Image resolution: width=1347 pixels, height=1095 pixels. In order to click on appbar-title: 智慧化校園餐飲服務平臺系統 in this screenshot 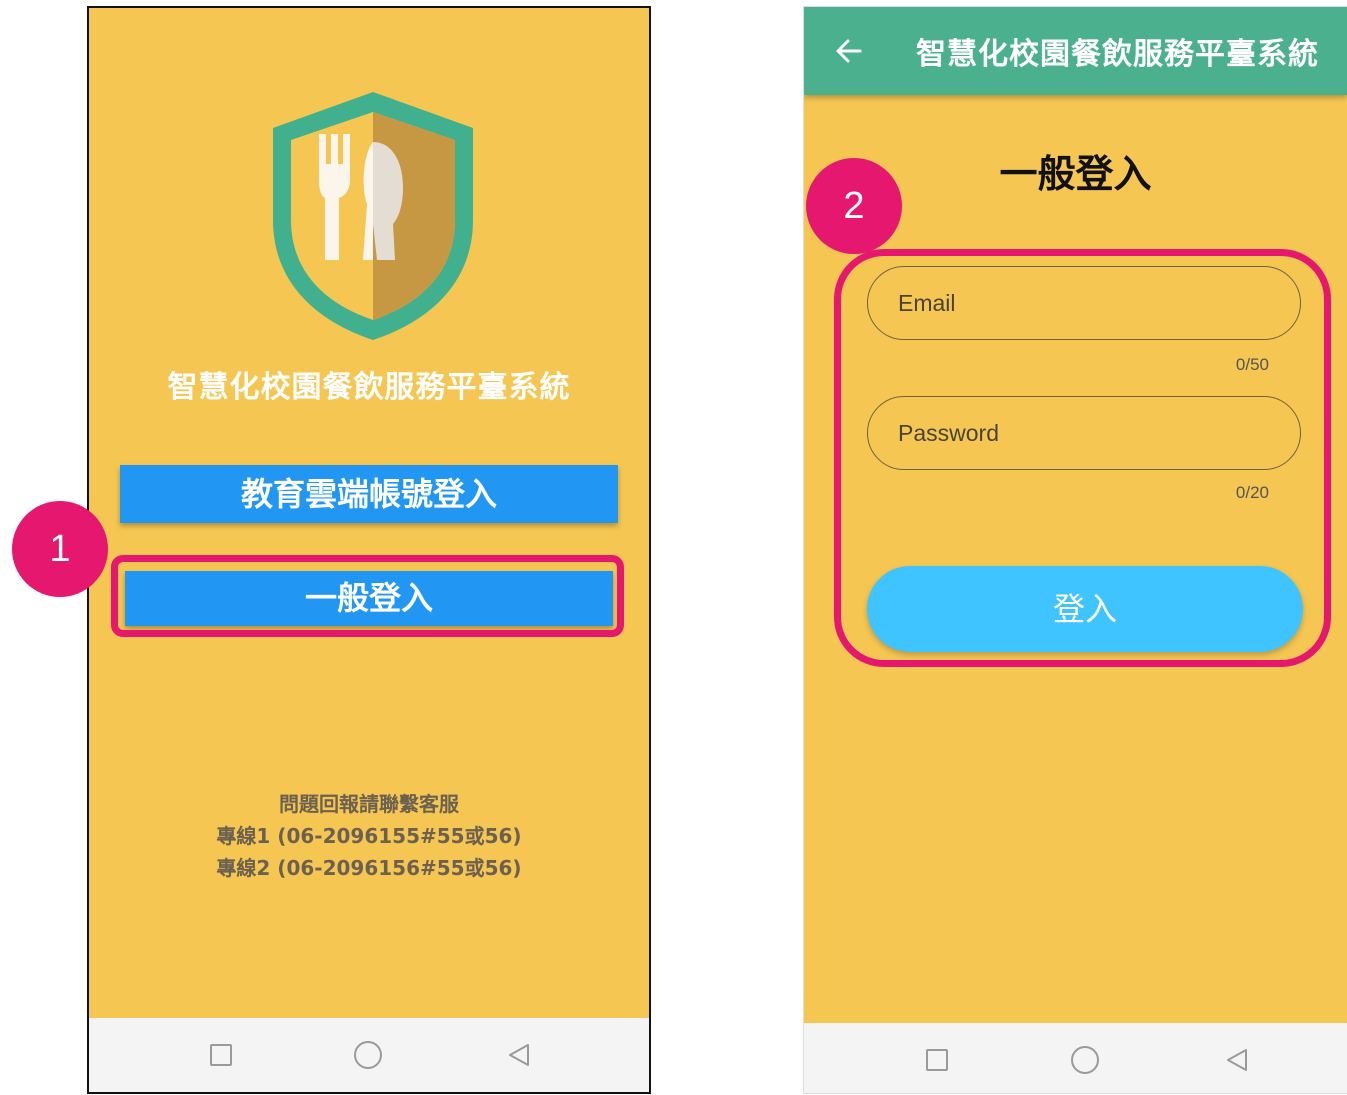, I will do `click(1117, 54)`.